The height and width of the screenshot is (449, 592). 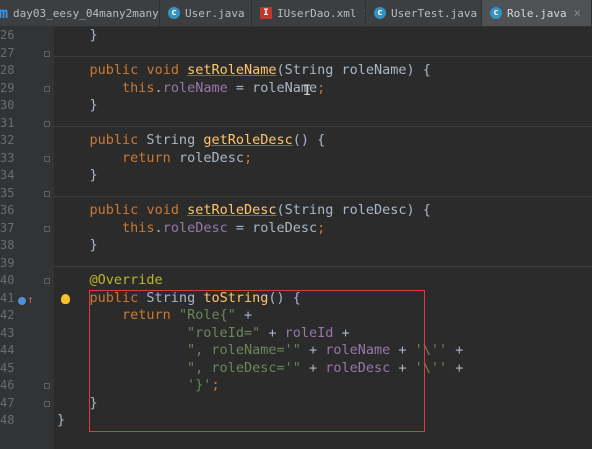 I want to click on line-number: 39, so click(x=7, y=262).